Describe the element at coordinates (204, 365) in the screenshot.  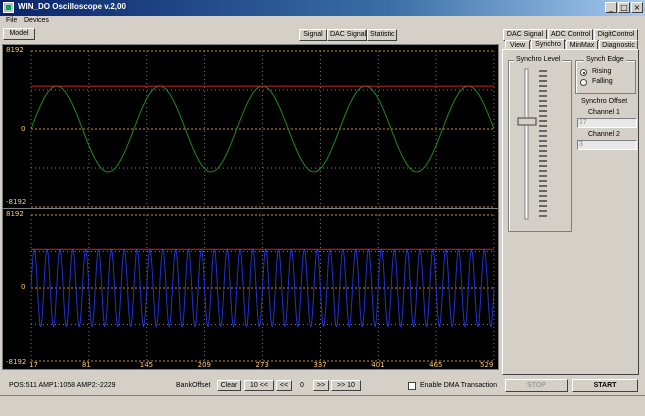
I see `ch2-x-tick-label: 209` at that location.